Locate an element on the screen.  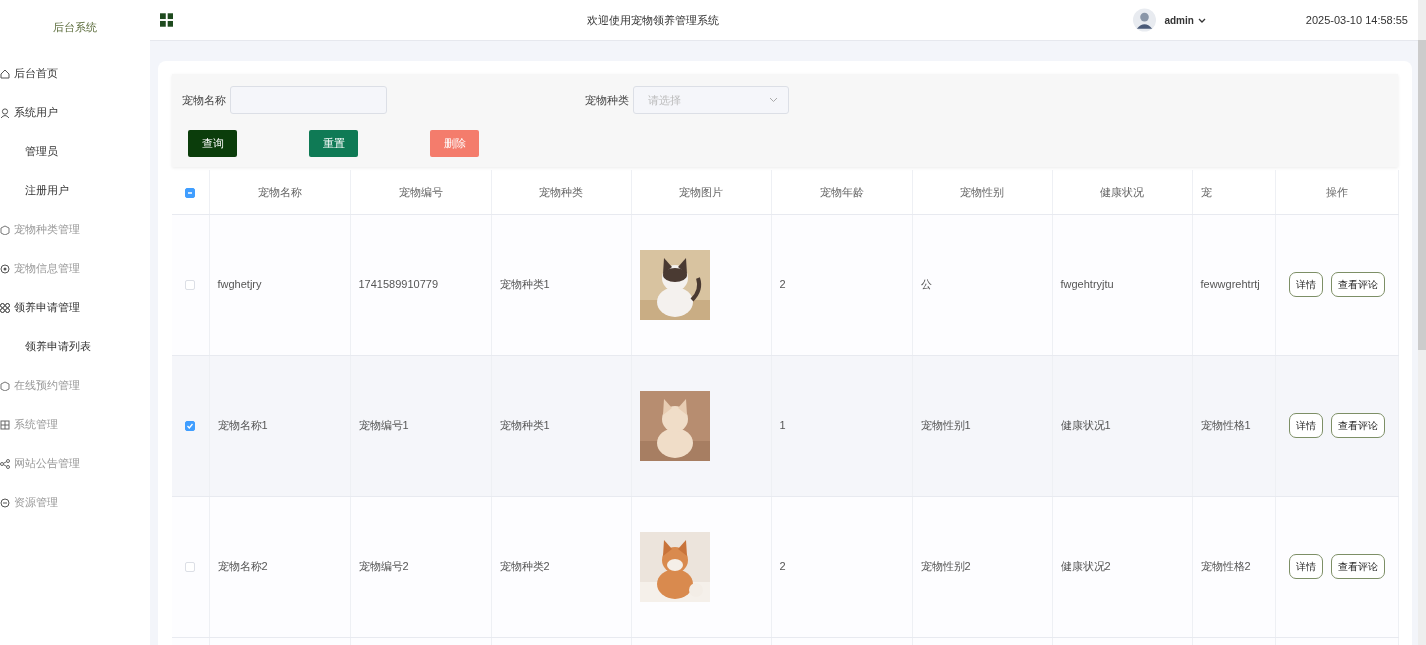
field-label: 宠物种类 is located at coordinates (607, 100).